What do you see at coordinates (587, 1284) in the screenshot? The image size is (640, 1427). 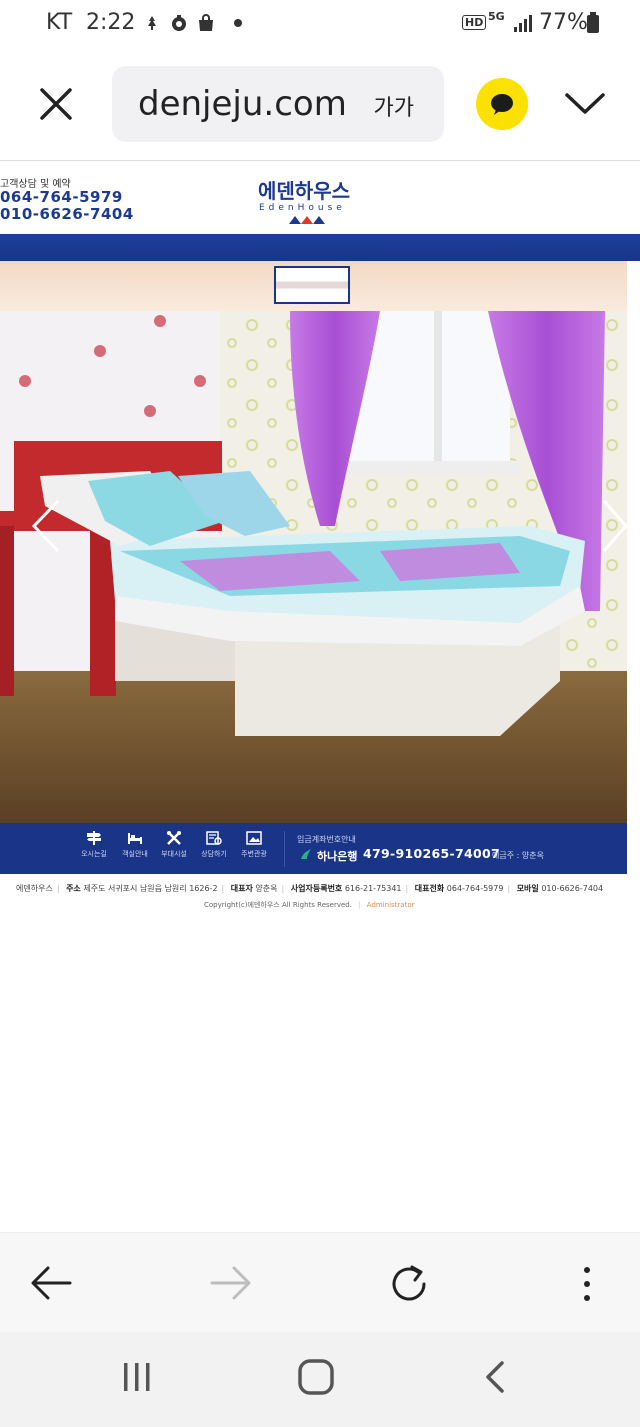 I see `more-menu-icon` at bounding box center [587, 1284].